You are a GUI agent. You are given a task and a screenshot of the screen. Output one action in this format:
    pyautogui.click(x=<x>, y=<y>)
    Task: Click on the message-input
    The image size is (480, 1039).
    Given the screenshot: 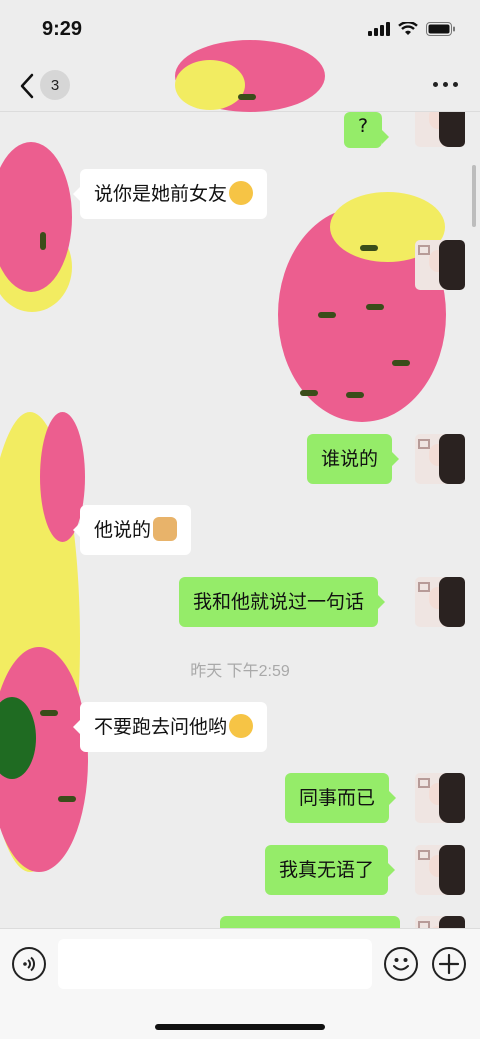 What is the action you would take?
    pyautogui.click(x=215, y=964)
    